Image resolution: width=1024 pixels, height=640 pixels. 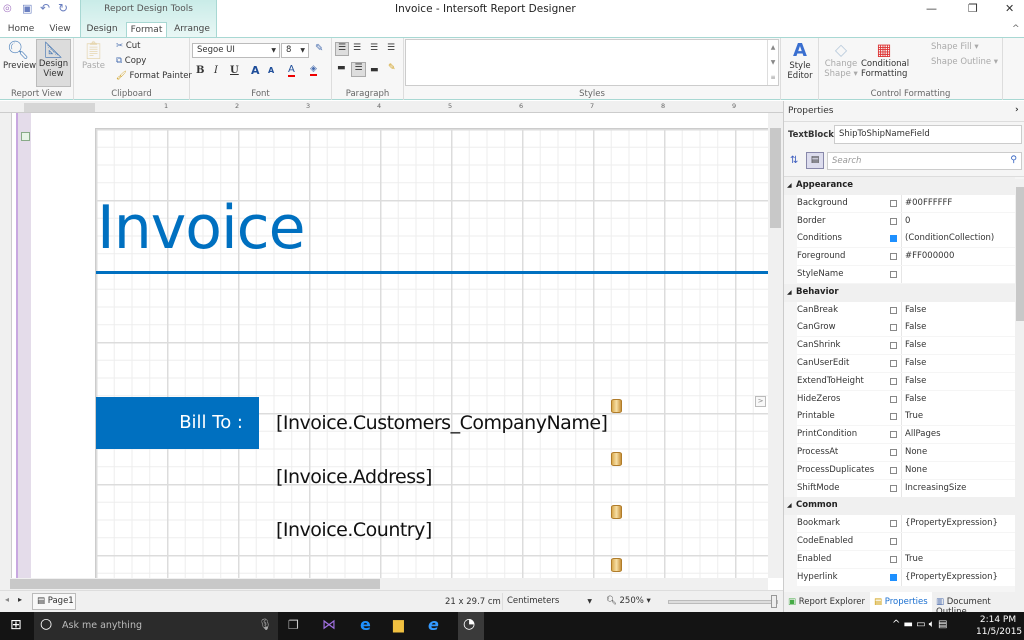 I want to click on property-value: #FF000000, so click(x=958, y=257).